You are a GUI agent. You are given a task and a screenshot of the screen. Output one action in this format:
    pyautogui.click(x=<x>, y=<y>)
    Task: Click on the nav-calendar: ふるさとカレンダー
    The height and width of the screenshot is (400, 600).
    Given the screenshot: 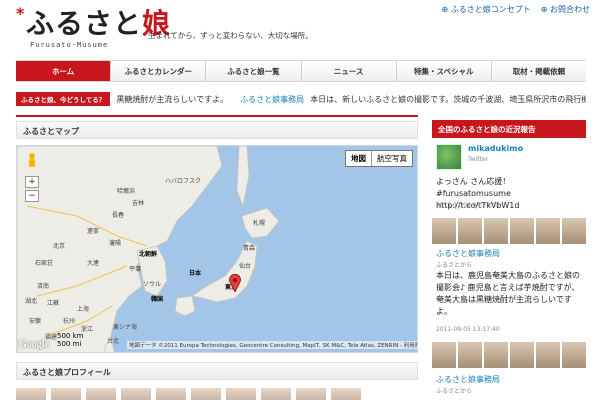 What is the action you would take?
    pyautogui.click(x=159, y=71)
    